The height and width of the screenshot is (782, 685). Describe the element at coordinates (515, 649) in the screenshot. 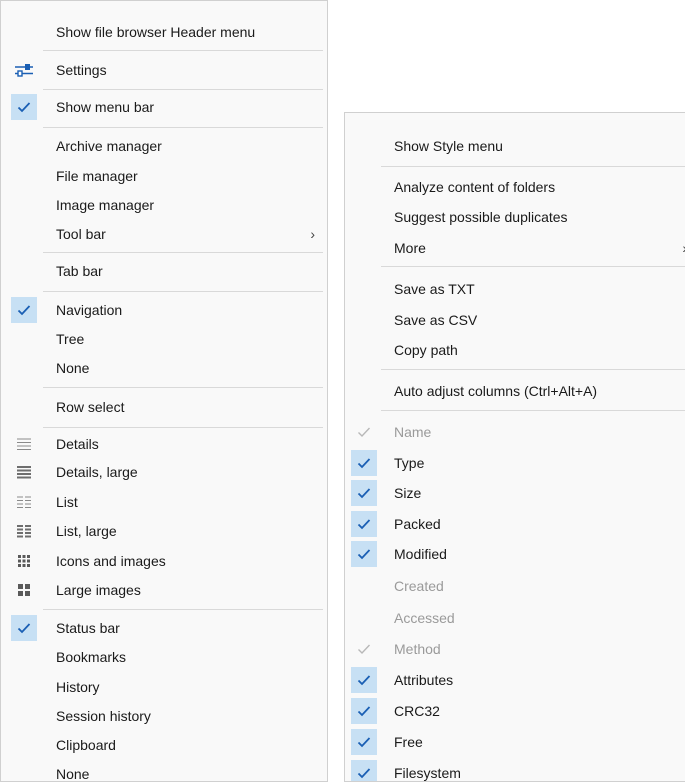

I see `menu-item-column-method: Method` at that location.